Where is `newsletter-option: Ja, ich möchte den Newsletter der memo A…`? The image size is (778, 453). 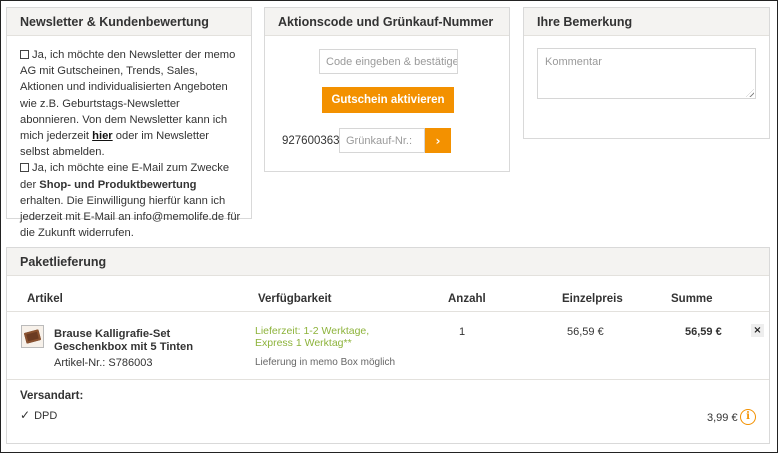 newsletter-option: Ja, ich möchte den Newsletter der memo A… is located at coordinates (130, 103).